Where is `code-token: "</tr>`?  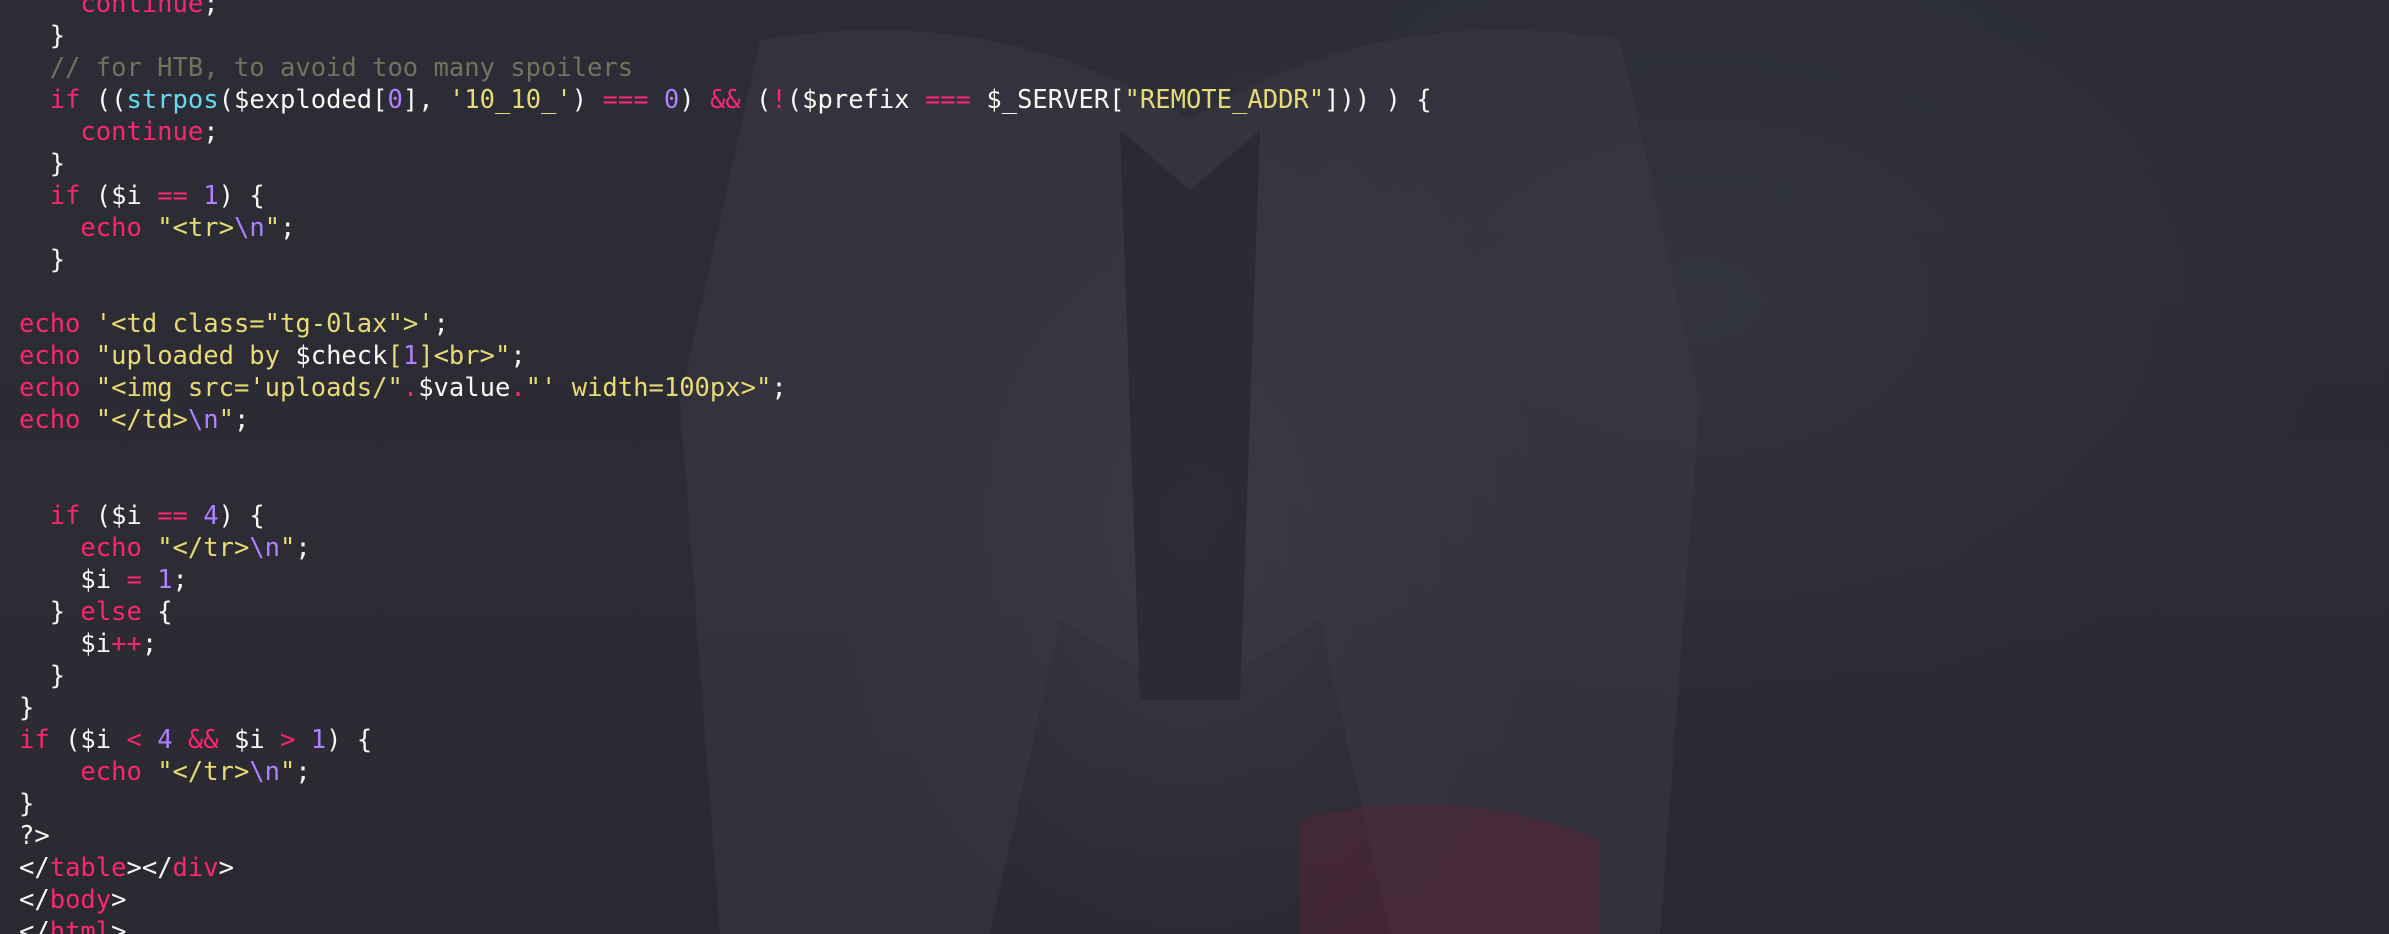 code-token: "</tr> is located at coordinates (203, 772).